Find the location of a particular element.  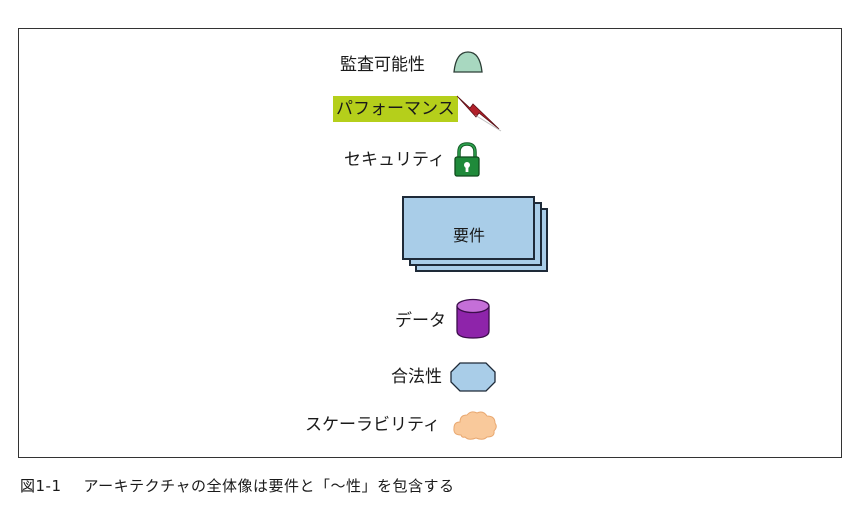

requirements-label: 要件 is located at coordinates (468, 235).